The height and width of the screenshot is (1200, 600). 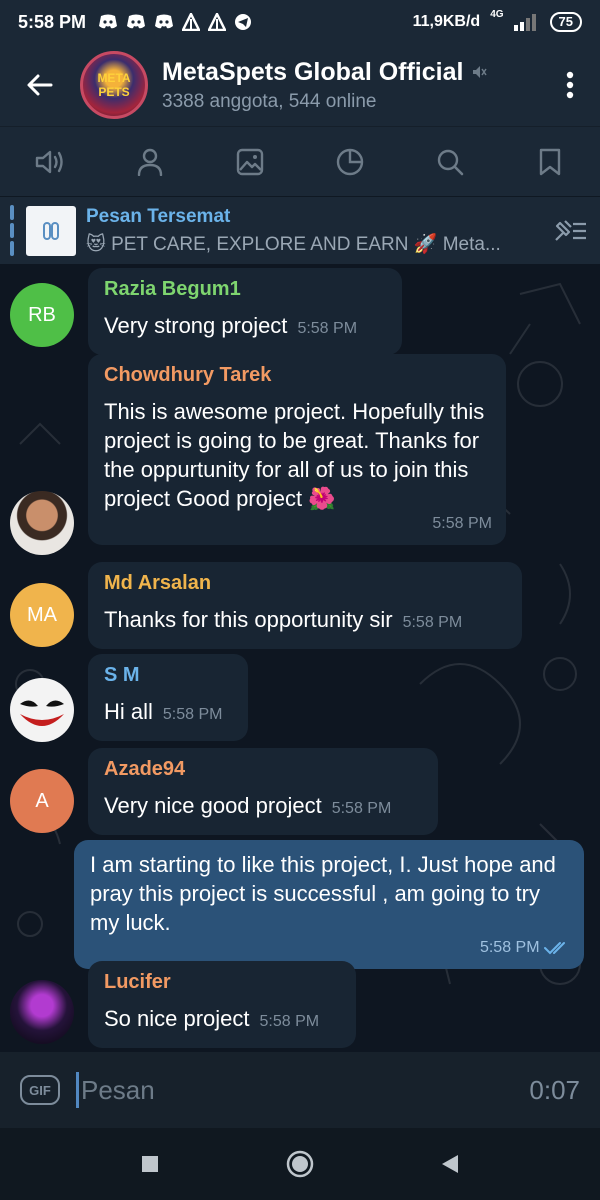 I want to click on message-text-row: Very nice good project 5:58 PM, so click(x=264, y=807).